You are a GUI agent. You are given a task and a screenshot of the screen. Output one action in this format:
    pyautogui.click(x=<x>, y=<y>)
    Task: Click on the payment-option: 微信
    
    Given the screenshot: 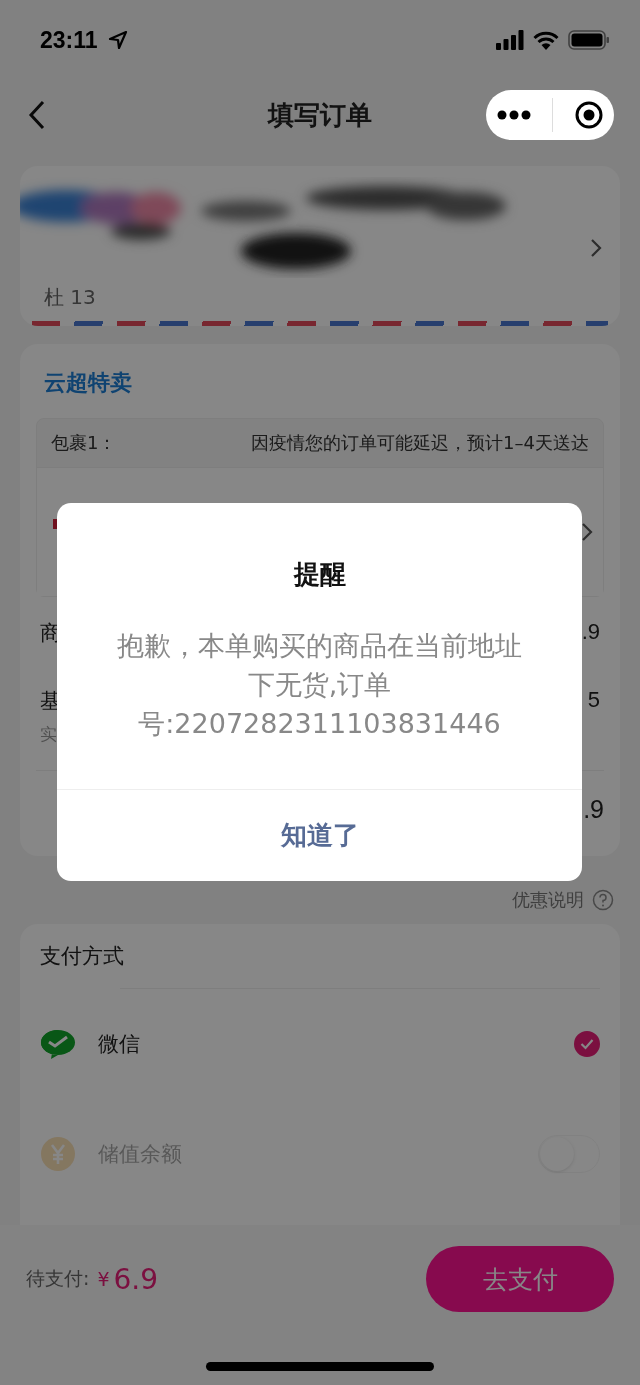 What is the action you would take?
    pyautogui.click(x=325, y=1044)
    